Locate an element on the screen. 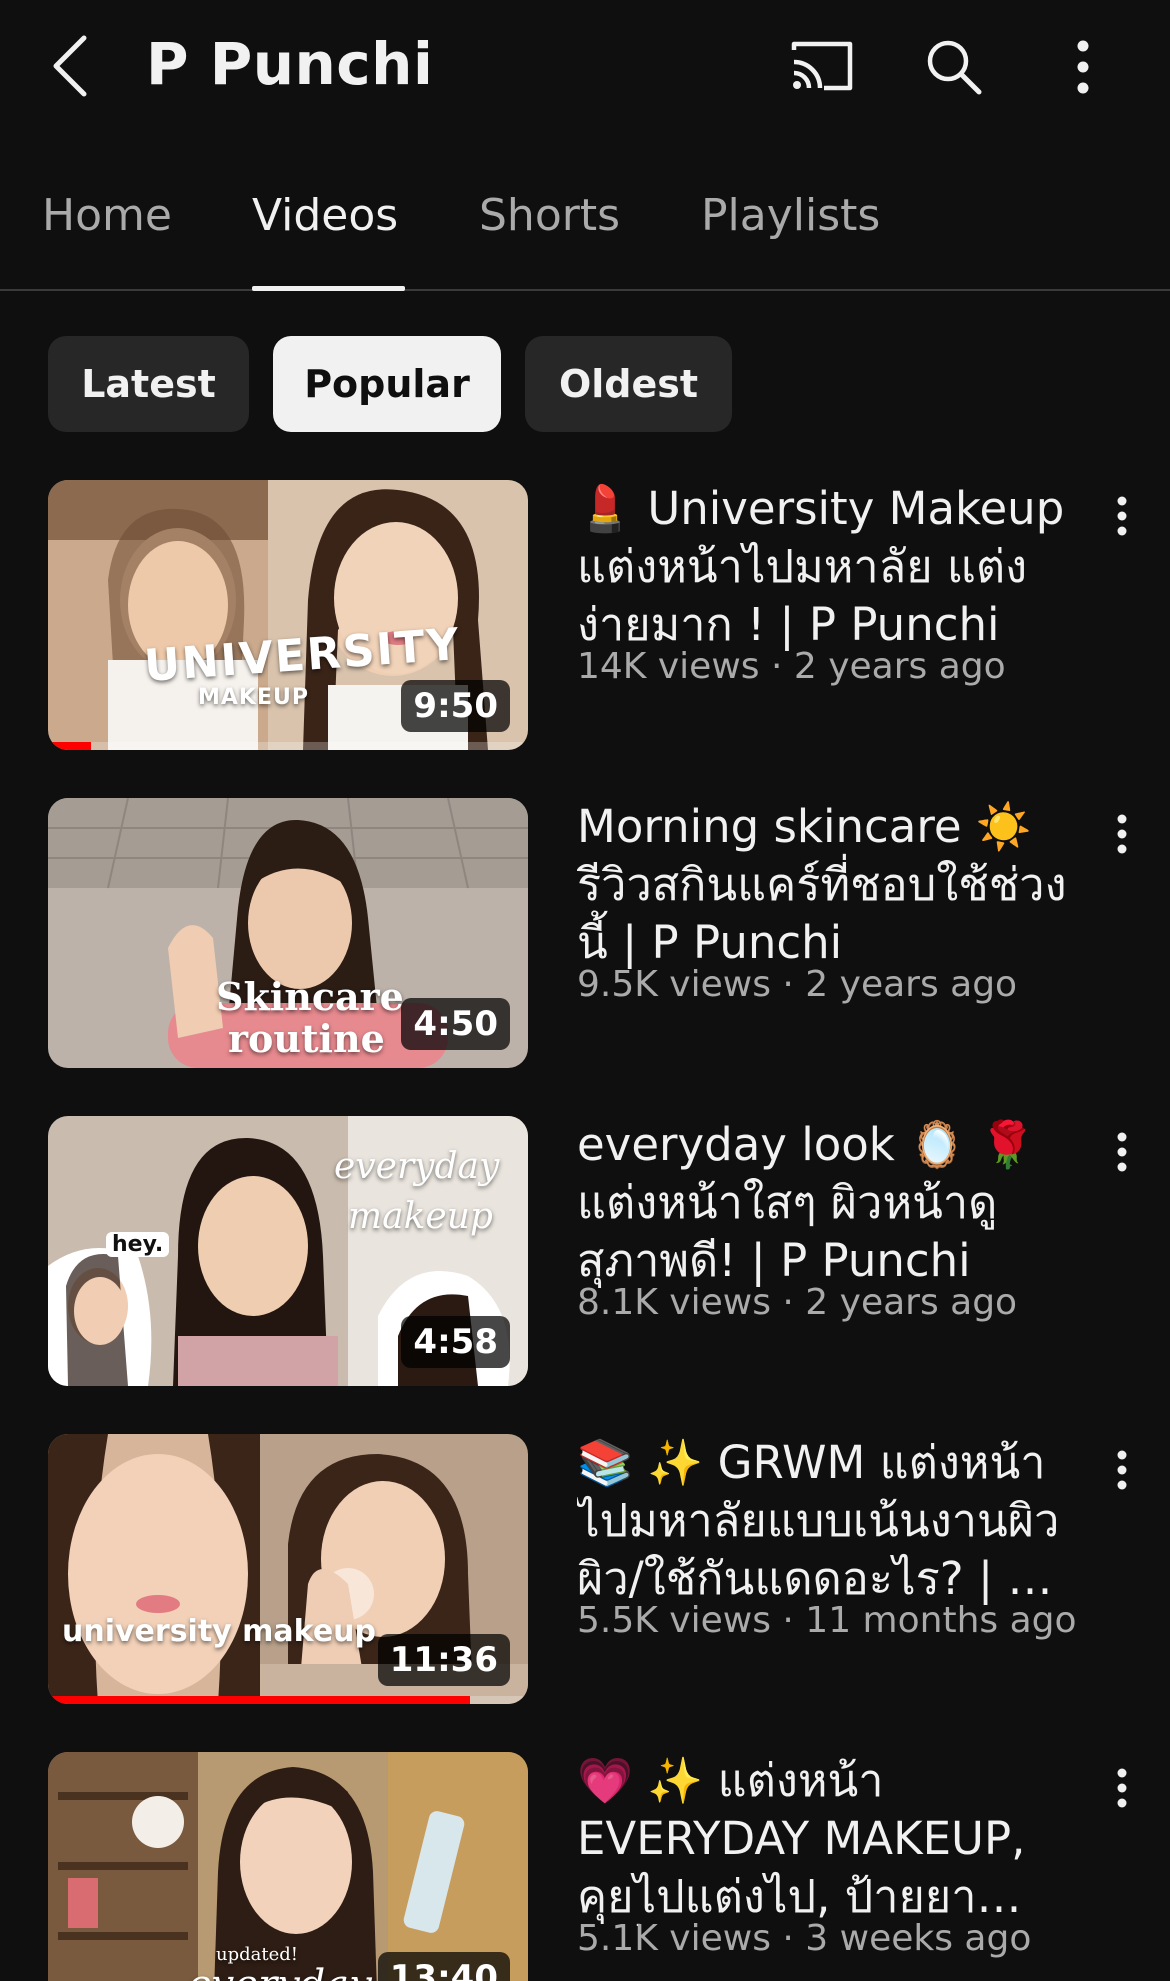 The height and width of the screenshot is (1981, 1170). chevron-left-icon is located at coordinates (70, 66).